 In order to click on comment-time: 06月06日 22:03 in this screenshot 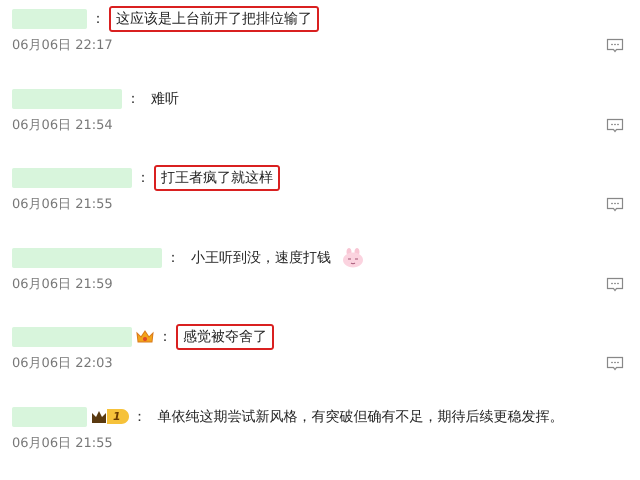, I will do `click(62, 363)`.